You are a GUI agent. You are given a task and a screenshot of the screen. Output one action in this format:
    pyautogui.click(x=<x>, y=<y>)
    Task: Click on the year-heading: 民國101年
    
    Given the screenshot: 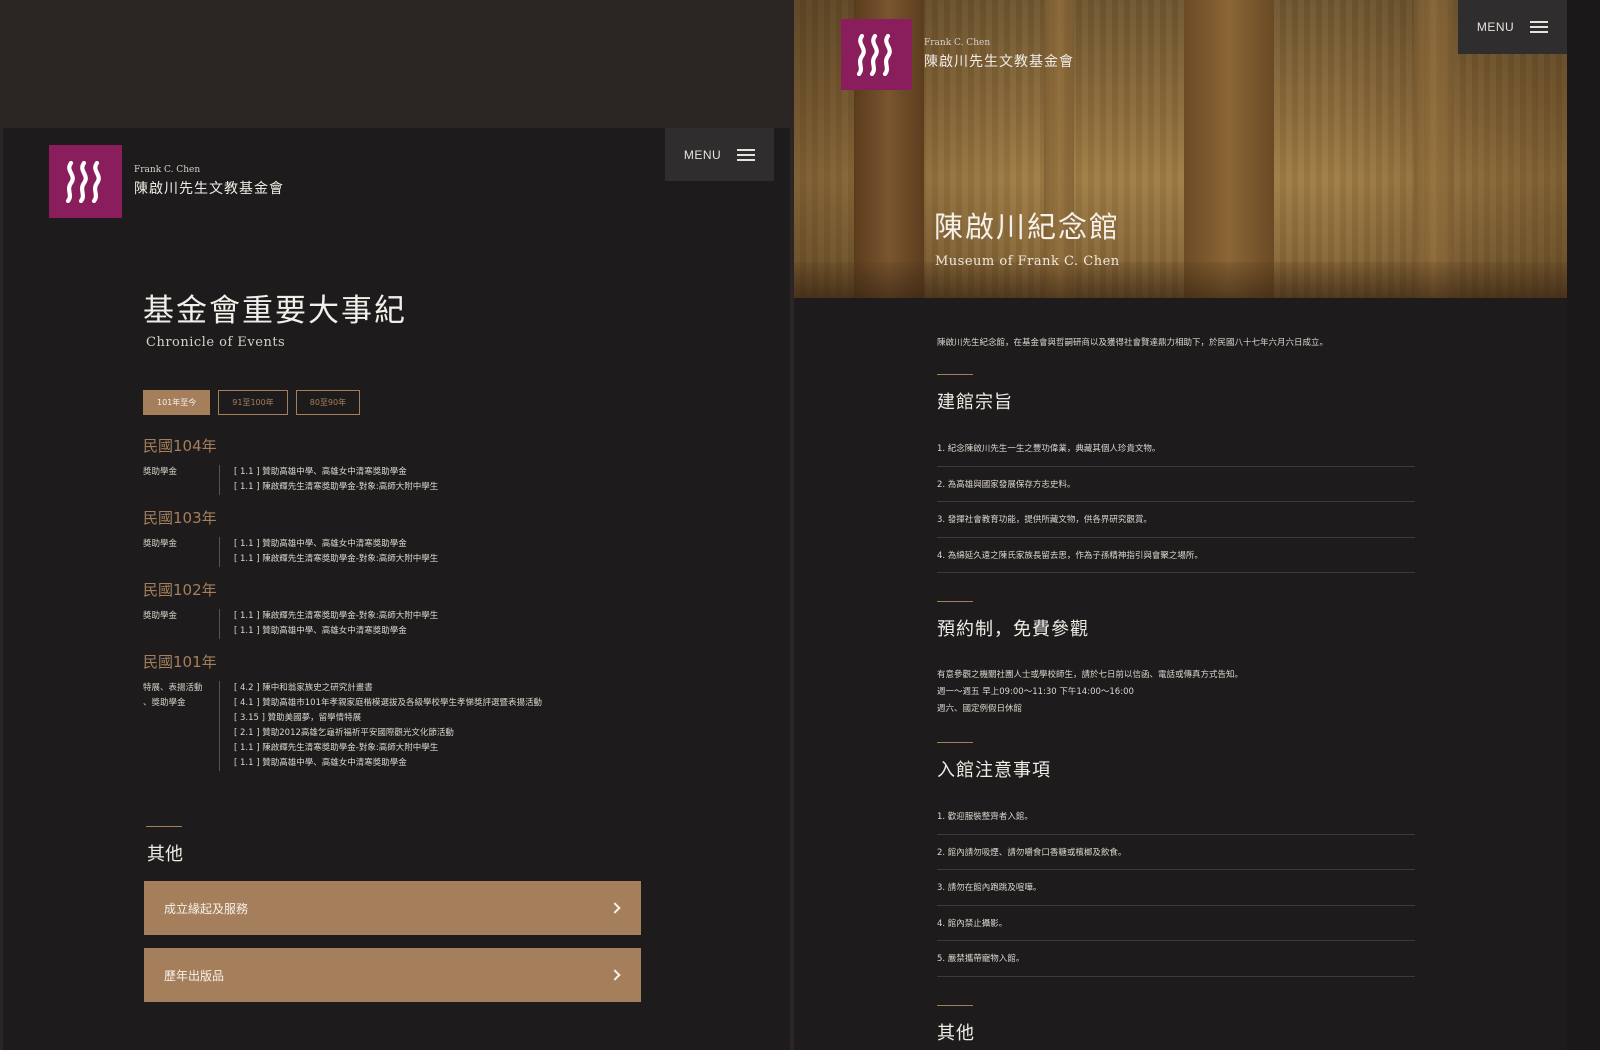 What is the action you would take?
    pyautogui.click(x=180, y=662)
    